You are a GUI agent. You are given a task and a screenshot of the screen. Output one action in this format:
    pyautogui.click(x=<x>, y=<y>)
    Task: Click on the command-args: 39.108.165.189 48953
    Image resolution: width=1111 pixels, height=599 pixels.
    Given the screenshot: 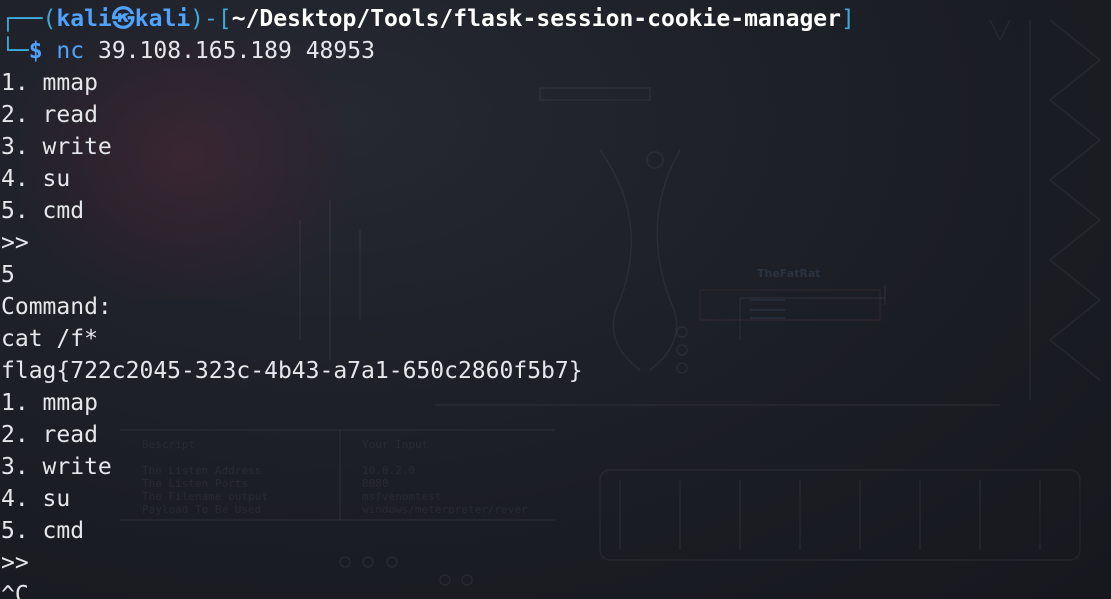 What is the action you would take?
    pyautogui.click(x=236, y=51)
    